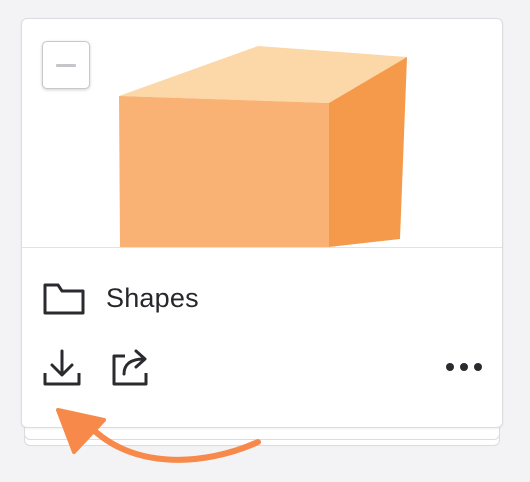  I want to click on share-icon, so click(130, 367).